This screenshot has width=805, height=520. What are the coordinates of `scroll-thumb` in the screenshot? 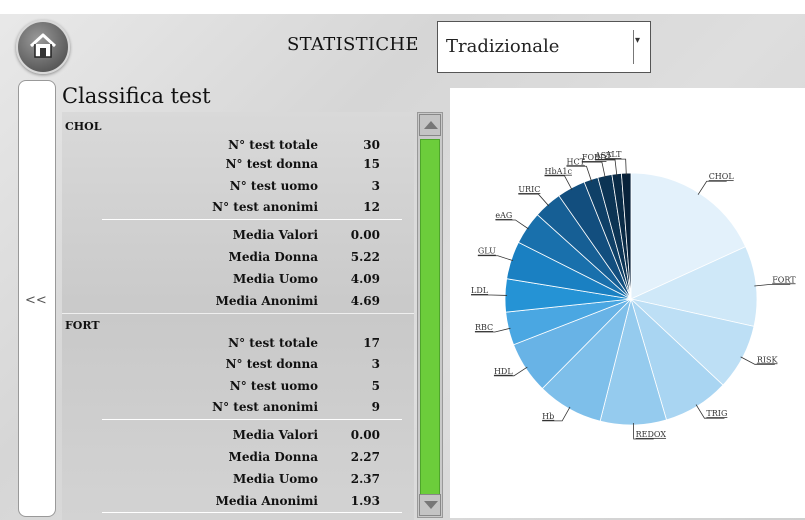 It's located at (430, 318).